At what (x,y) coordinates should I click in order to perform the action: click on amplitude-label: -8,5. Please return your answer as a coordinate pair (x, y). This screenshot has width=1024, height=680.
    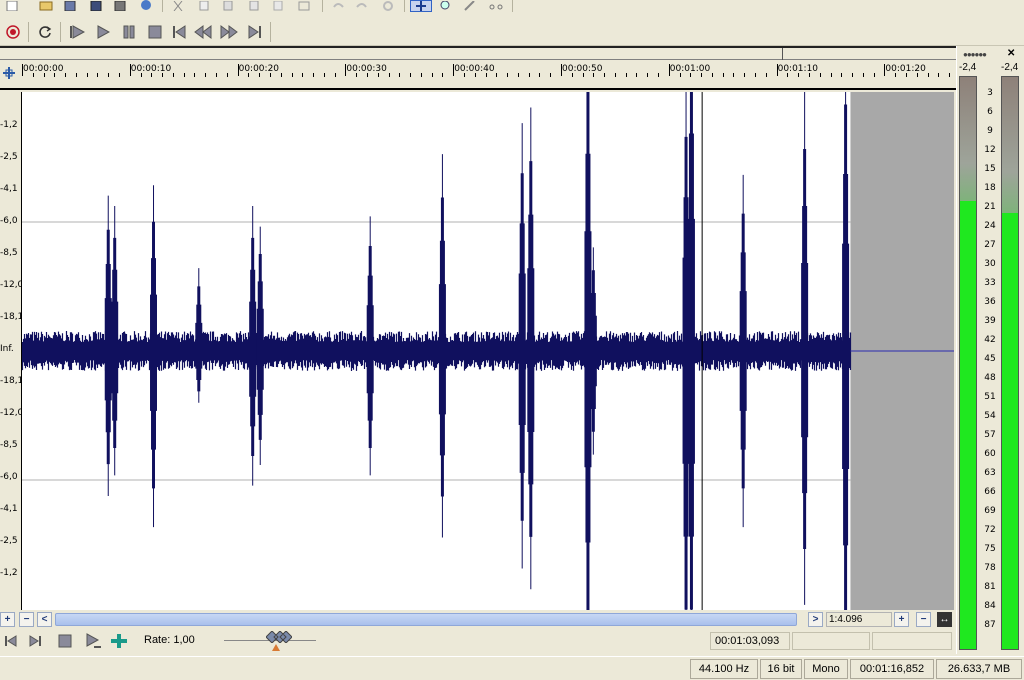
    Looking at the image, I should click on (9, 445).